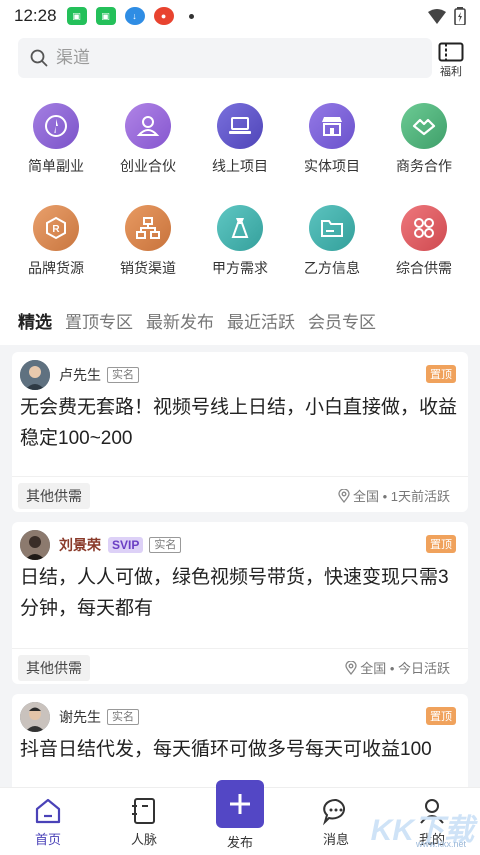 Image resolution: width=480 pixels, height=855 pixels. I want to click on category-comprehensive: 综合供需, so click(424, 241).